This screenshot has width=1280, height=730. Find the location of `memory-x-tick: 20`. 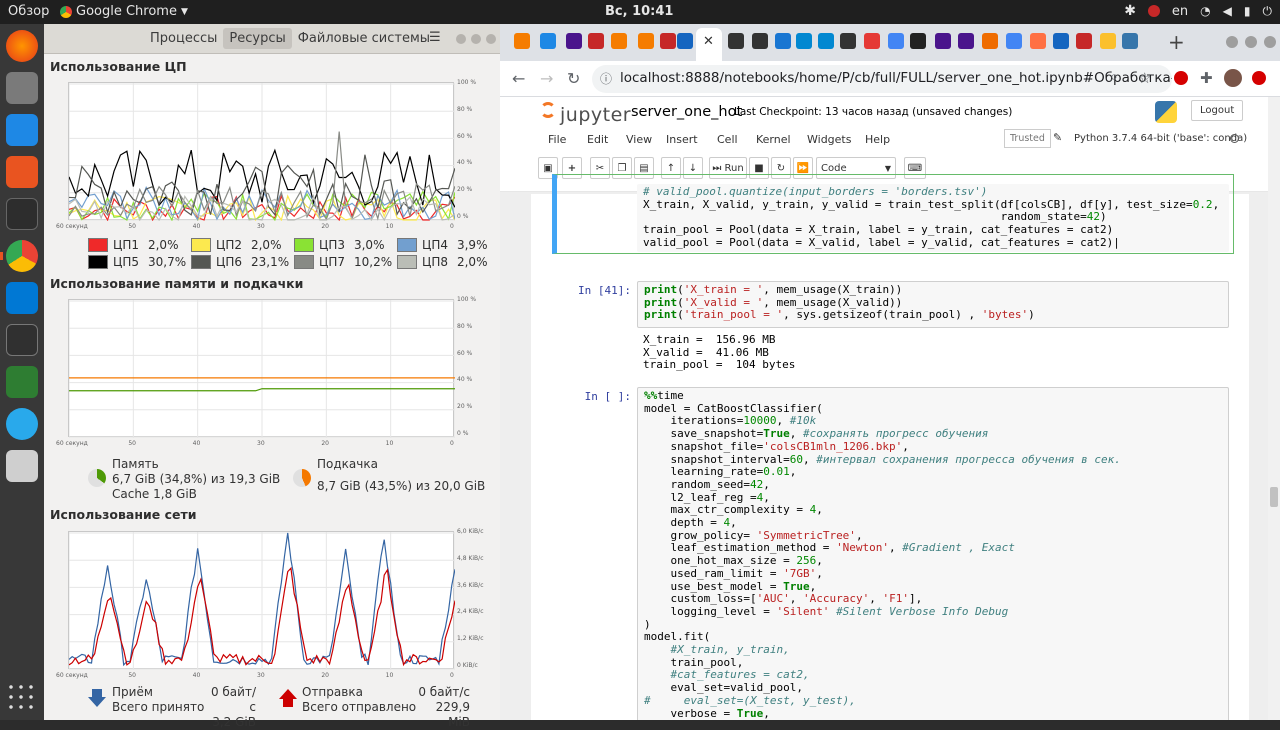

memory-x-tick: 20 is located at coordinates (325, 443).